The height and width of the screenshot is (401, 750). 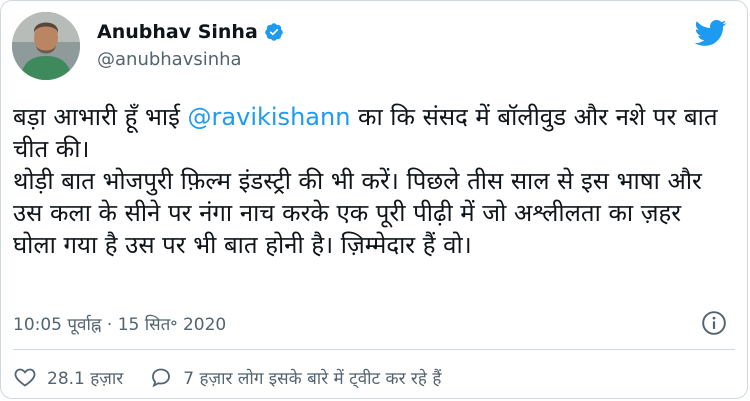 What do you see at coordinates (25, 377) in the screenshot?
I see `heart-icon` at bounding box center [25, 377].